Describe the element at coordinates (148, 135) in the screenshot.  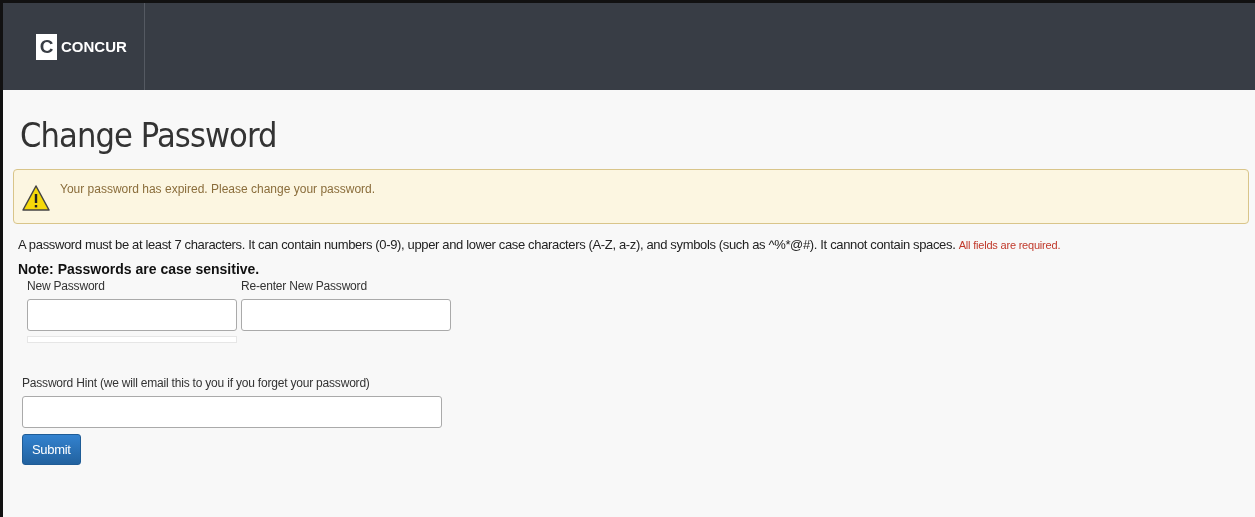
I see `page-title: Change Password` at that location.